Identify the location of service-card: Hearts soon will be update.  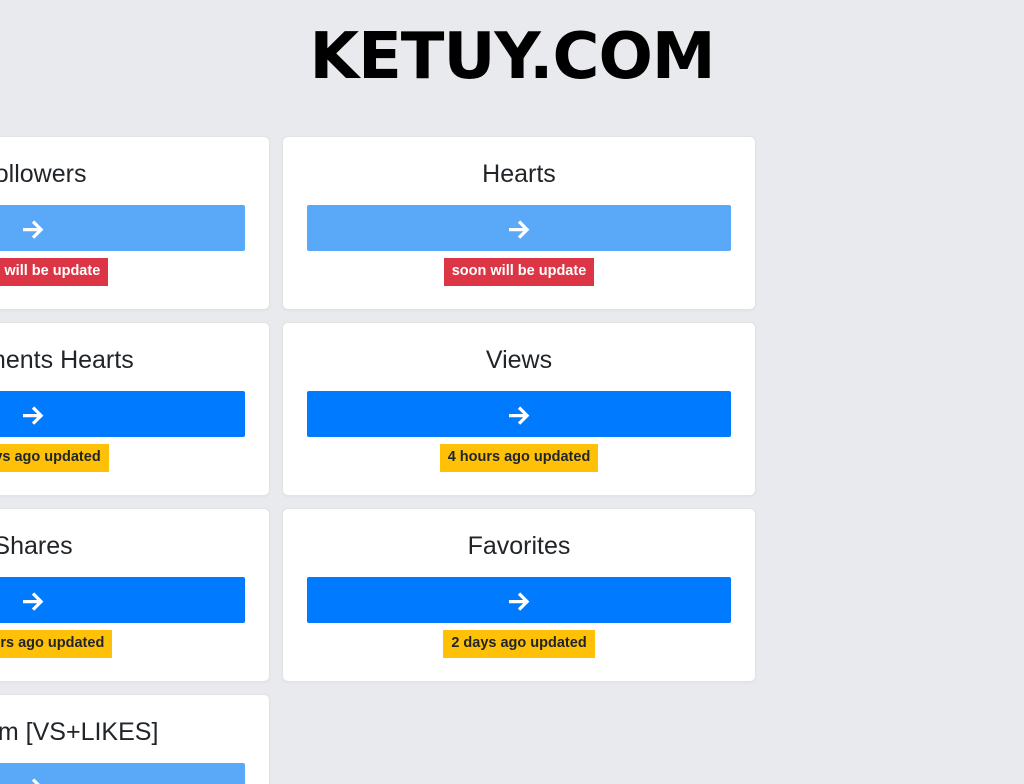
(519, 223).